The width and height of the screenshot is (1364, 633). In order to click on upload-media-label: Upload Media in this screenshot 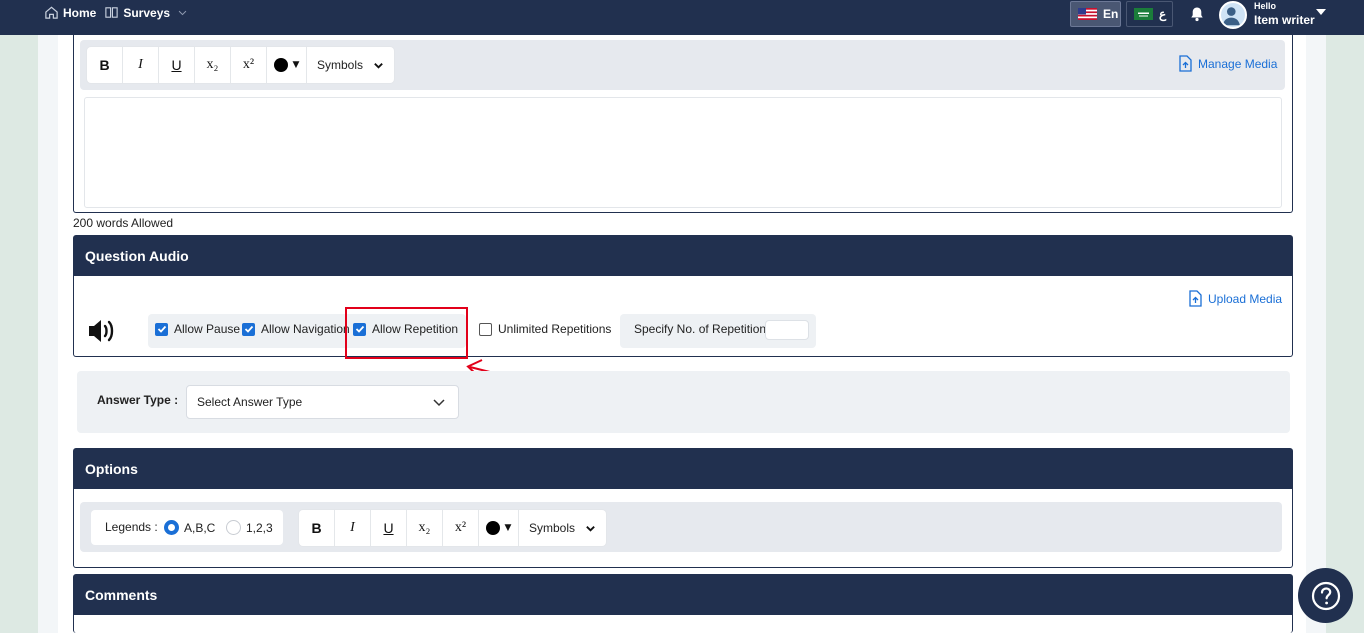, I will do `click(1245, 298)`.